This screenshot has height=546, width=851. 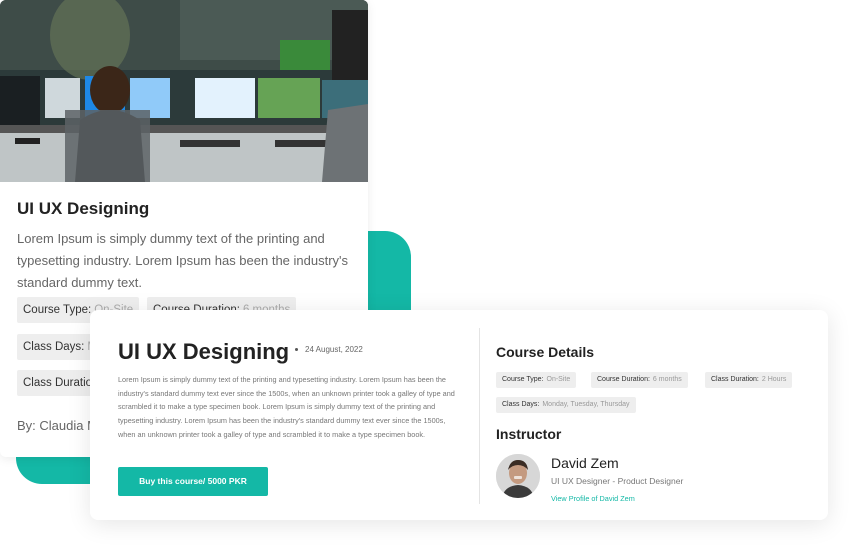 I want to click on instructor-heading: Instructor, so click(x=529, y=434).